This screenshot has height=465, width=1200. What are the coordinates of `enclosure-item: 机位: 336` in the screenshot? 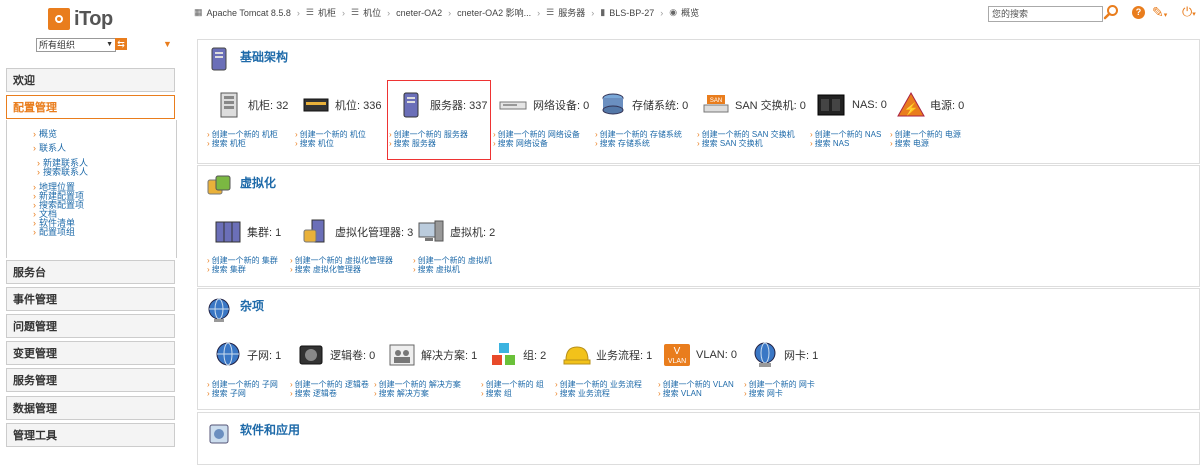 It's located at (341, 105).